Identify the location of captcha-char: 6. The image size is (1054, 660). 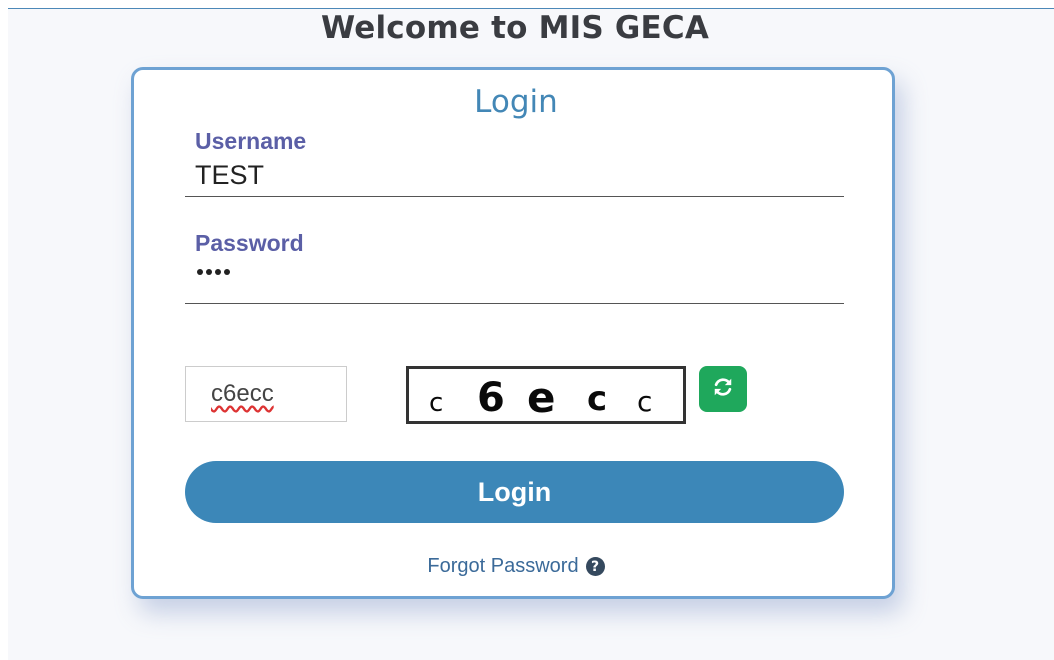
(491, 398).